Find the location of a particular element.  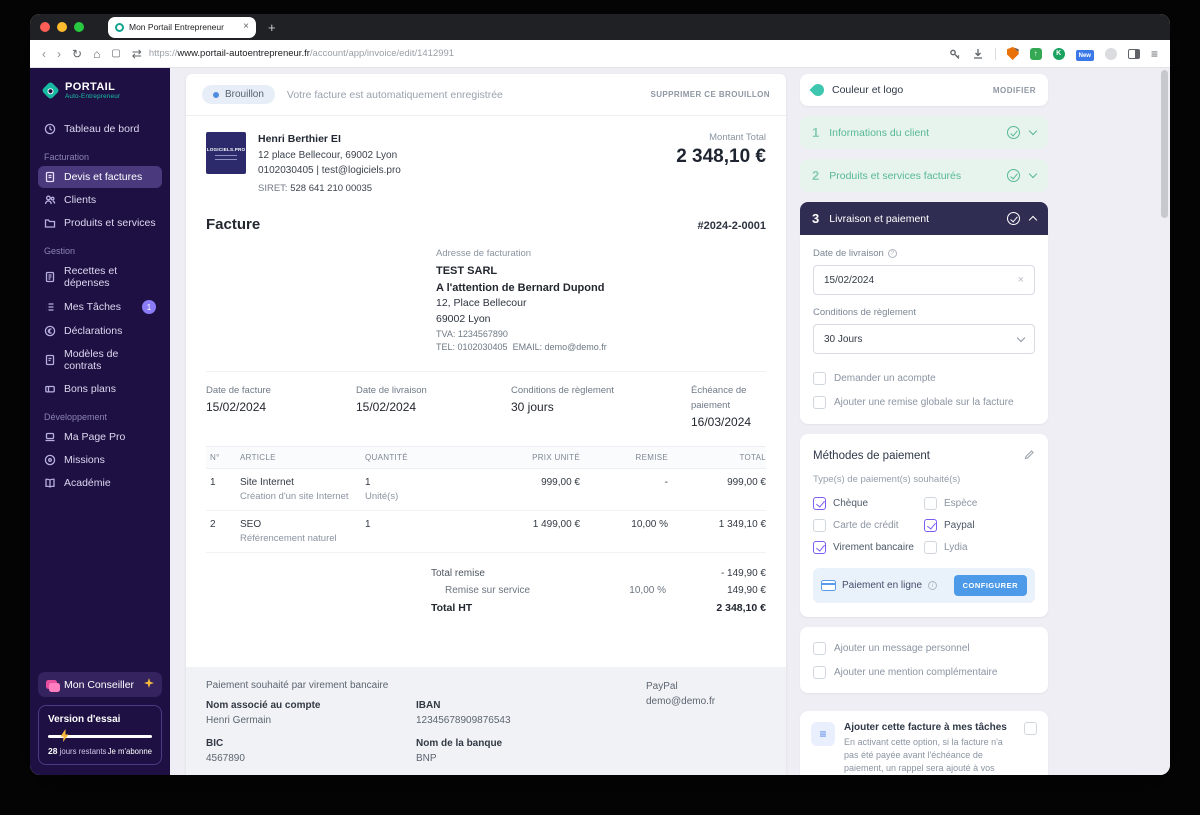

sidebar-item-produits-et-services: Produits et services is located at coordinates (100, 223).